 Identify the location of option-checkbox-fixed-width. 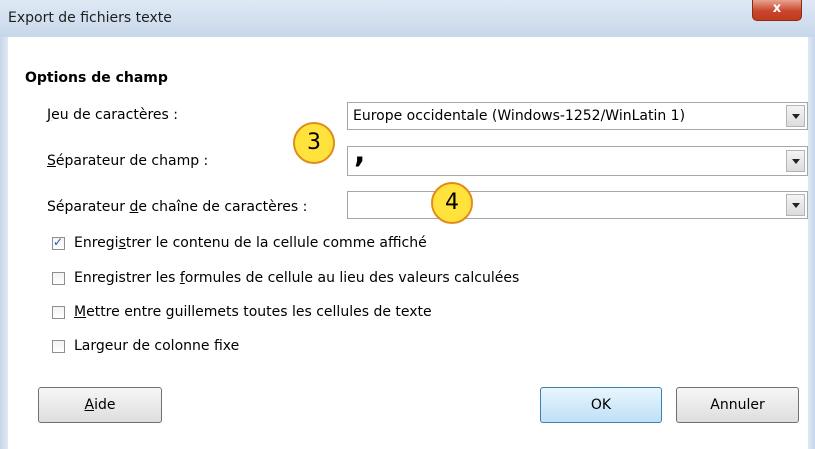
(58, 346).